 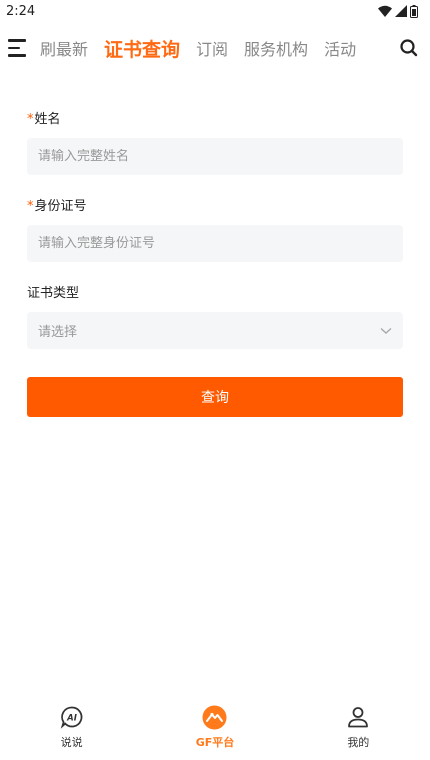 What do you see at coordinates (64, 48) in the screenshot?
I see `tab-latest: 刷最新` at bounding box center [64, 48].